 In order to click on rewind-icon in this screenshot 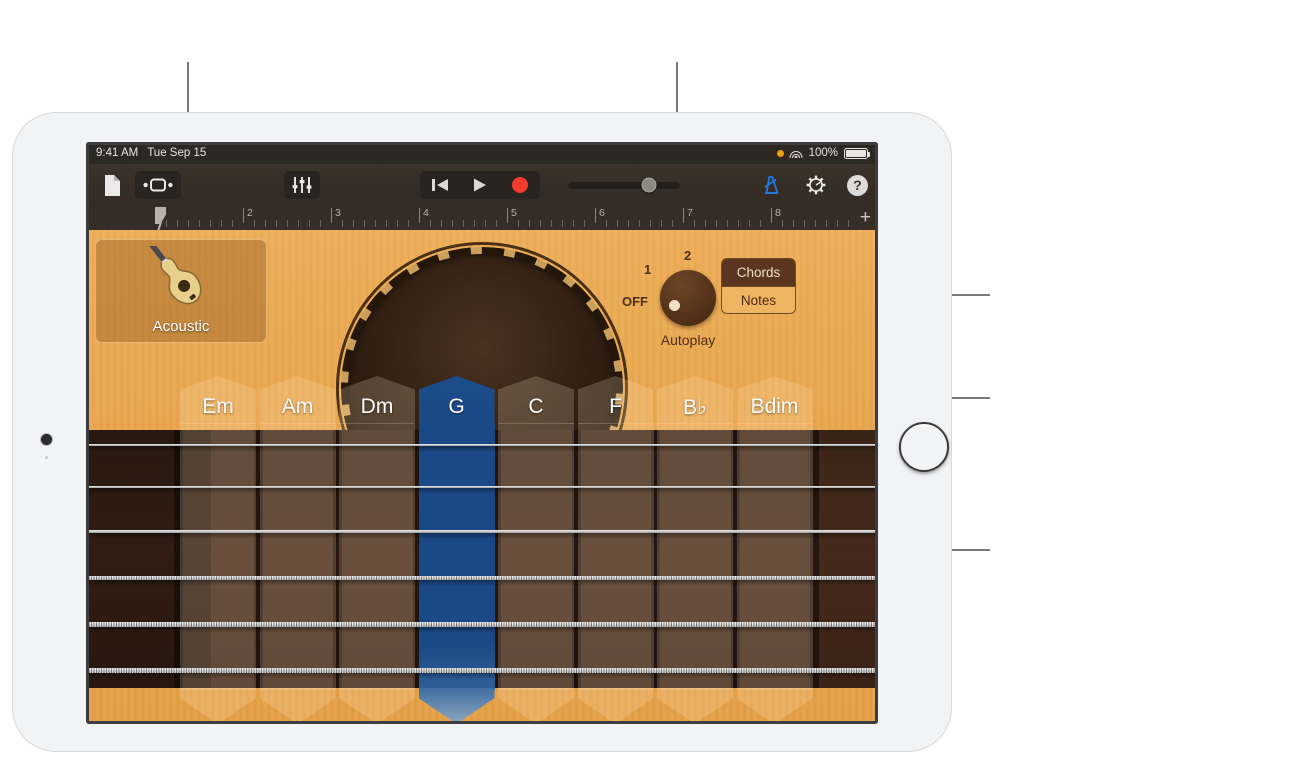, I will do `click(440, 185)`.